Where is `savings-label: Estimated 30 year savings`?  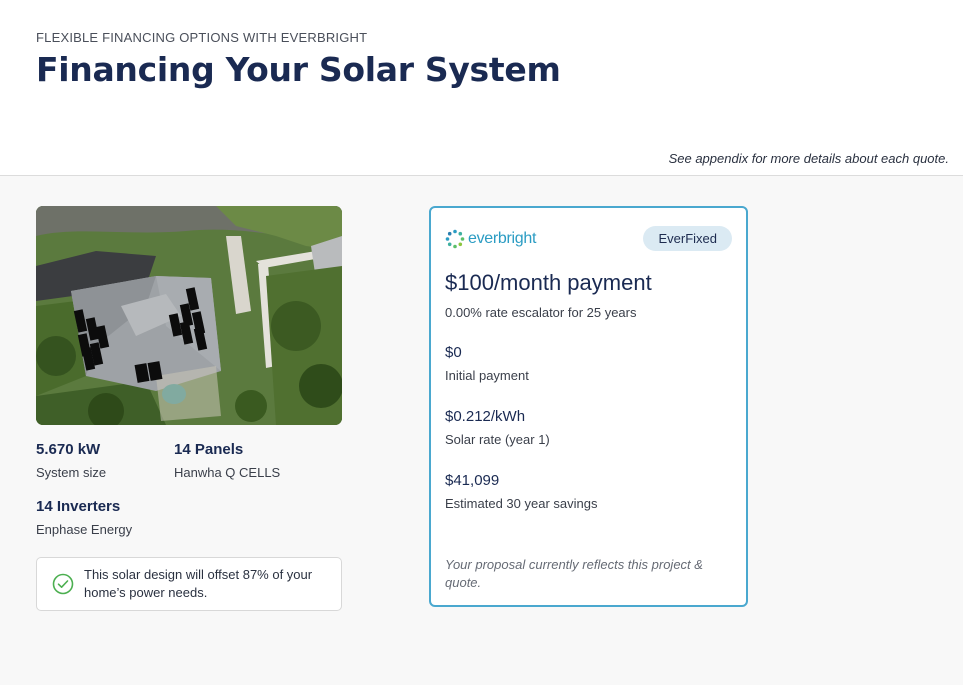 savings-label: Estimated 30 year savings is located at coordinates (521, 503).